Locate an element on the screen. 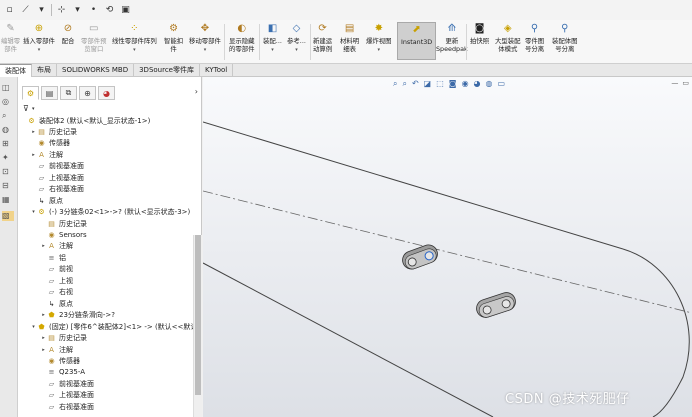 Image resolution: width=692 pixels, height=417 pixels. move-component-button: ✥ 移动零部件 ▾ is located at coordinates (205, 38).